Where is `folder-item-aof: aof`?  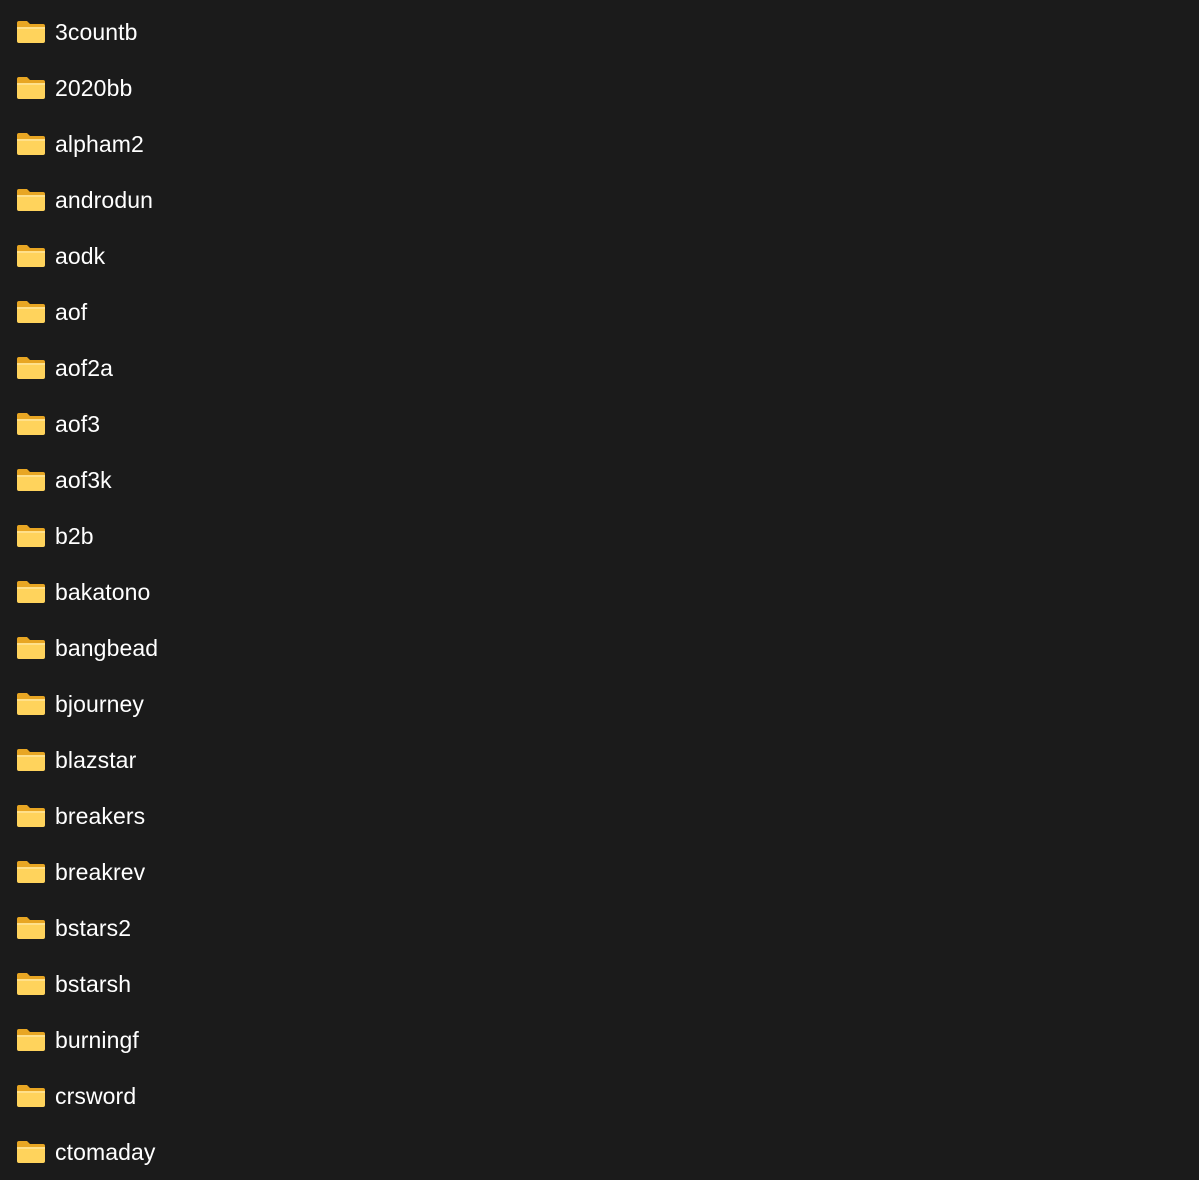 folder-item-aof: aof is located at coordinates (599, 312).